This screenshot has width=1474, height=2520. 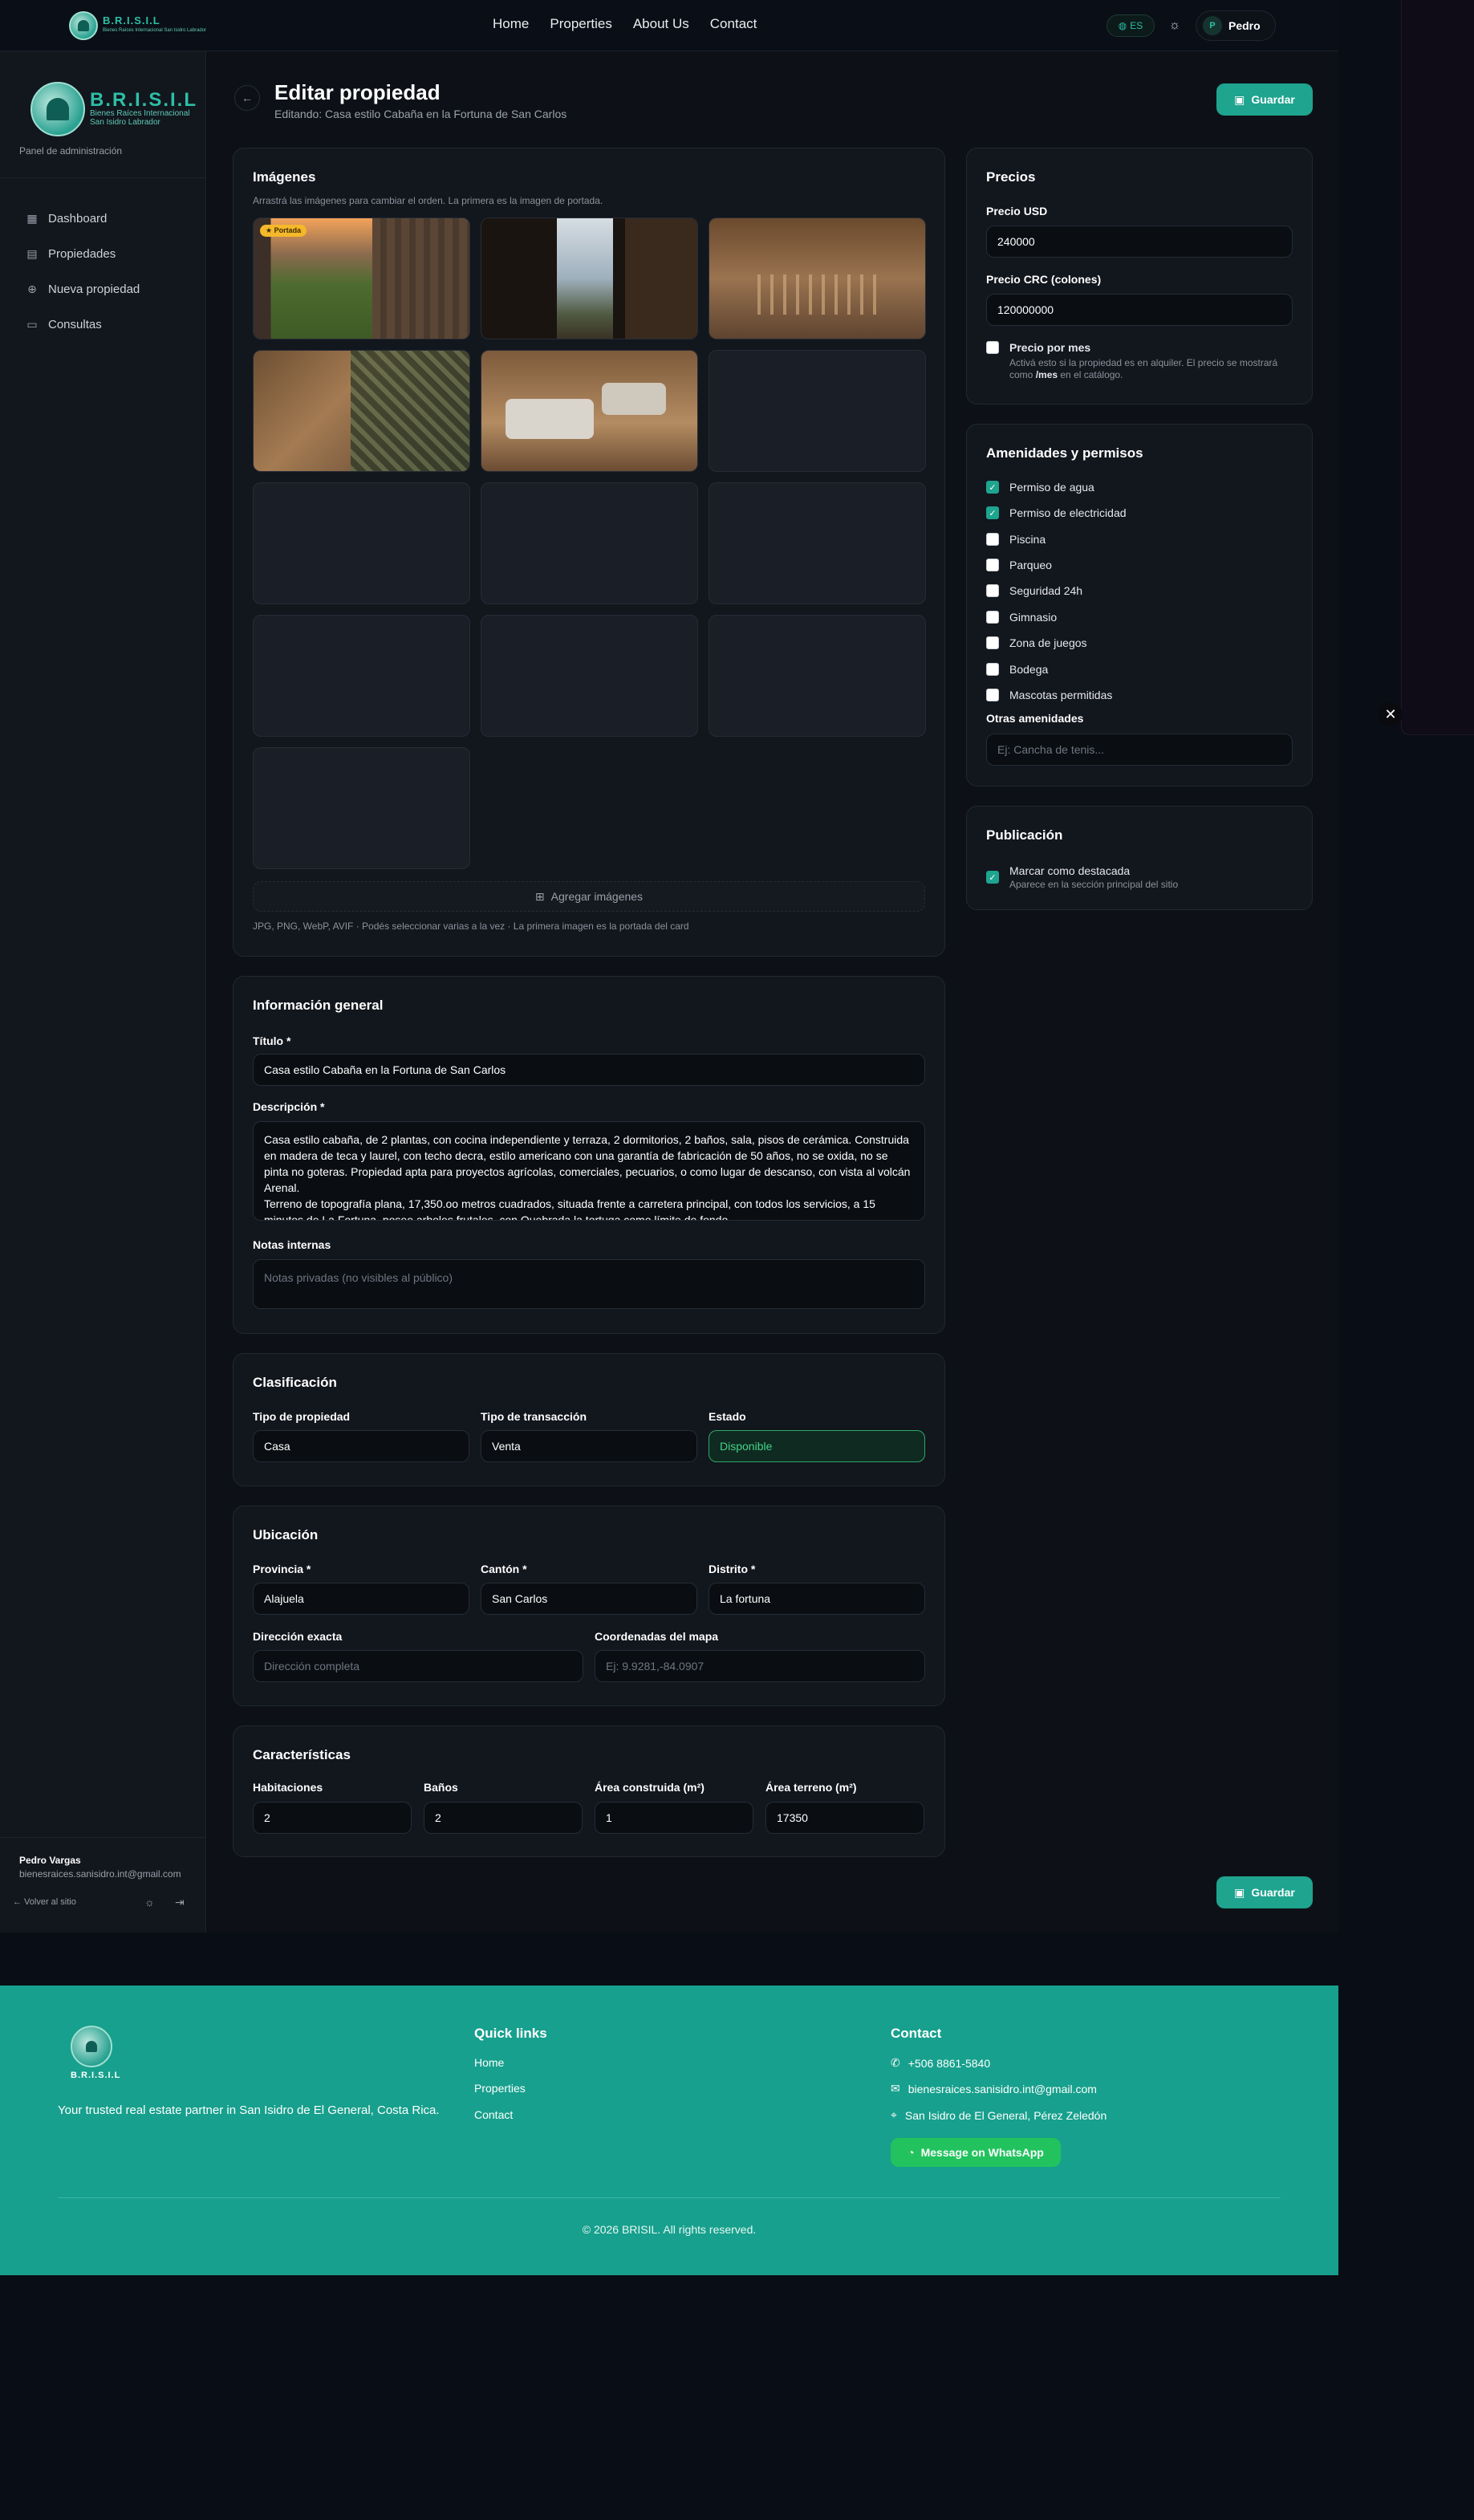 What do you see at coordinates (994, 2088) in the screenshot?
I see `footer-email: ✉ bienesraices.sanisidro.int@gmail.com` at bounding box center [994, 2088].